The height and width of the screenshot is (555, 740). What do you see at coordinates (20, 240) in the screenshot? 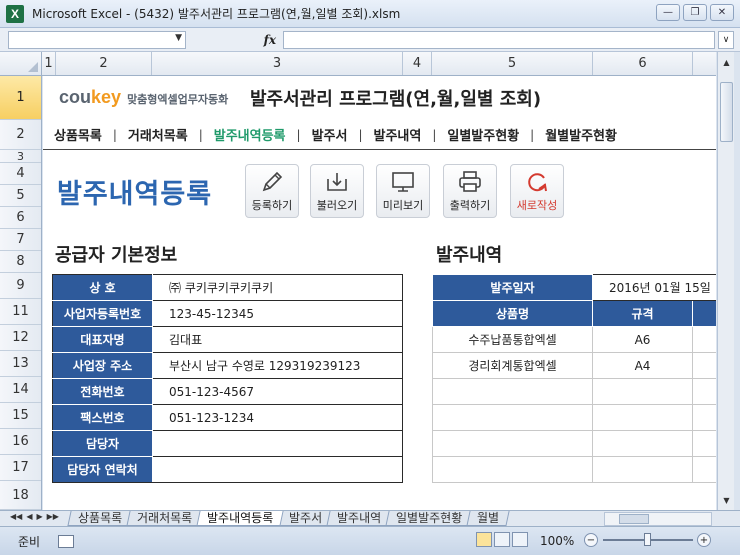
I see `row-header: 7` at bounding box center [20, 240].